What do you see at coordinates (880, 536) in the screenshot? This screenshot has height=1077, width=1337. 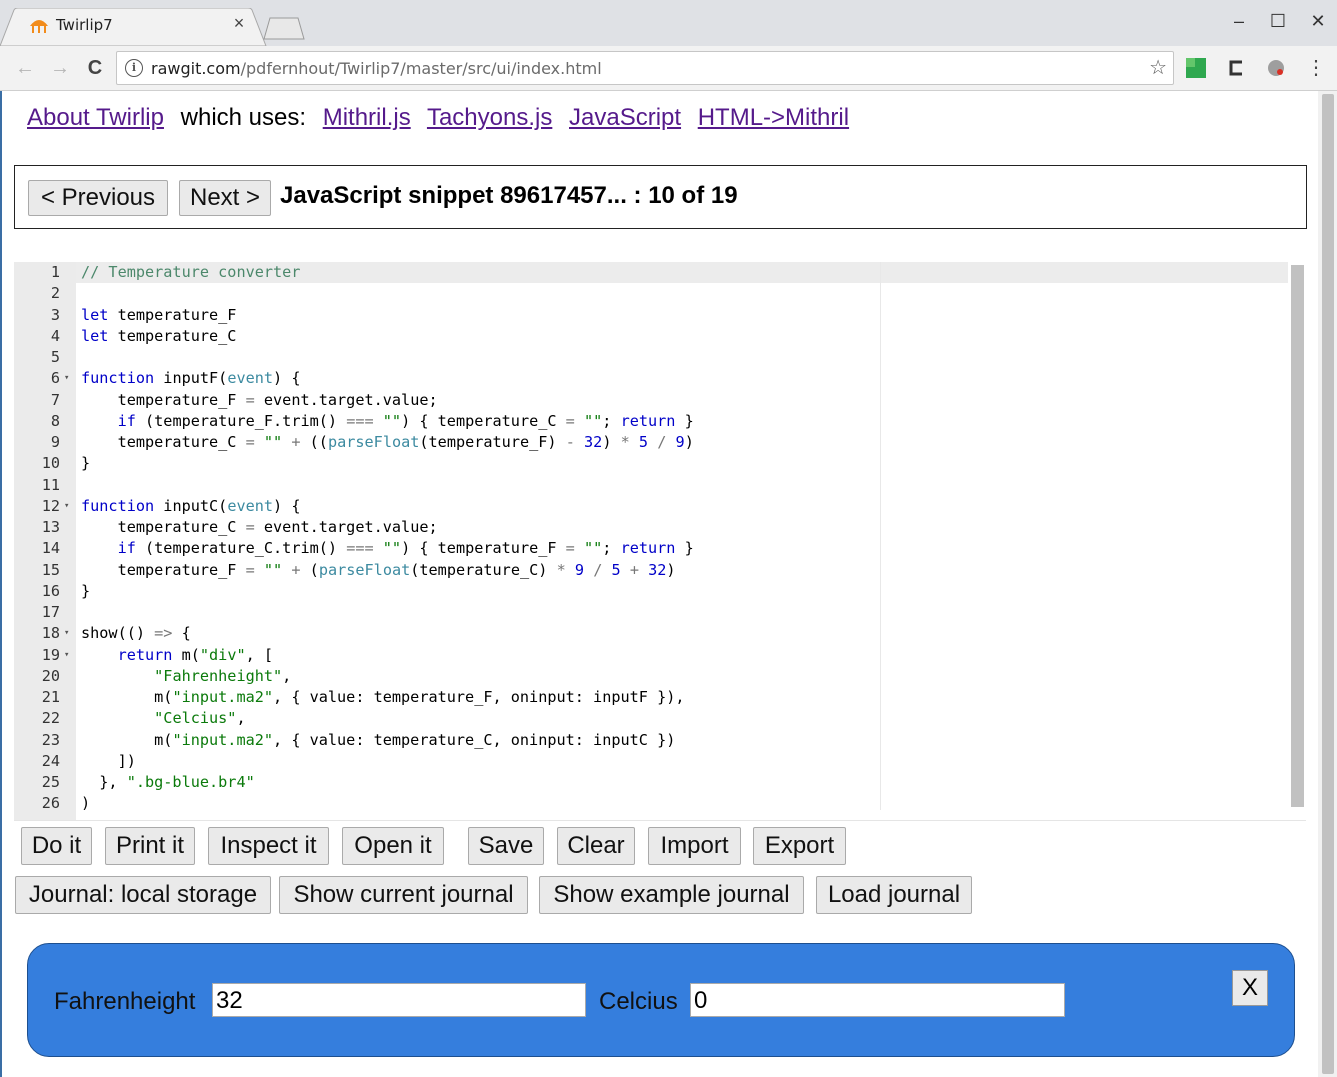 I see `print-margin` at bounding box center [880, 536].